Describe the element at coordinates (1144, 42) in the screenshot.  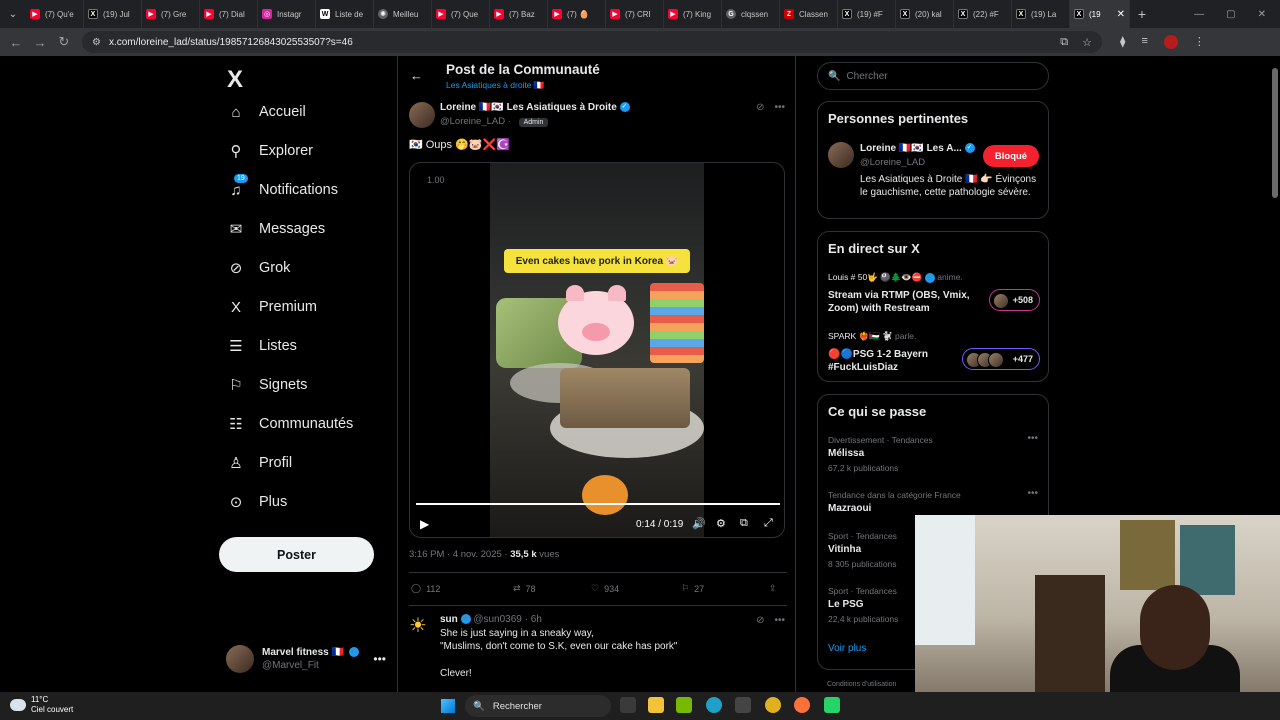
I see `reading-list-icon: ≡` at that location.